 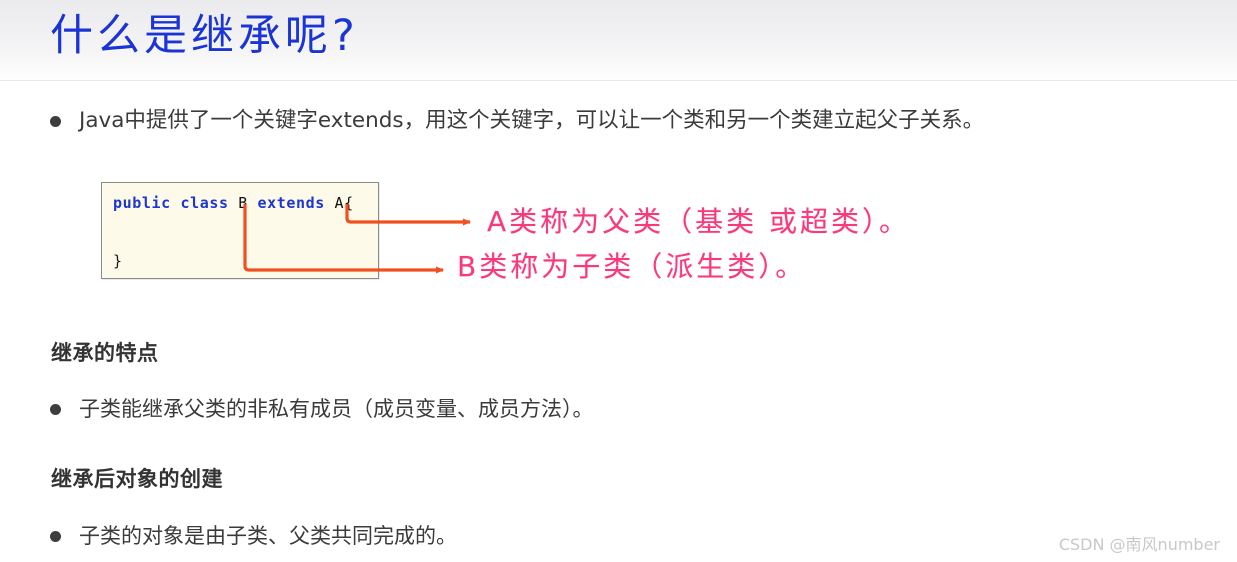 I want to click on bullet-item-feature: 子类能继承父类的非私有成员（成员变量、成员方法）。, so click(x=322, y=409).